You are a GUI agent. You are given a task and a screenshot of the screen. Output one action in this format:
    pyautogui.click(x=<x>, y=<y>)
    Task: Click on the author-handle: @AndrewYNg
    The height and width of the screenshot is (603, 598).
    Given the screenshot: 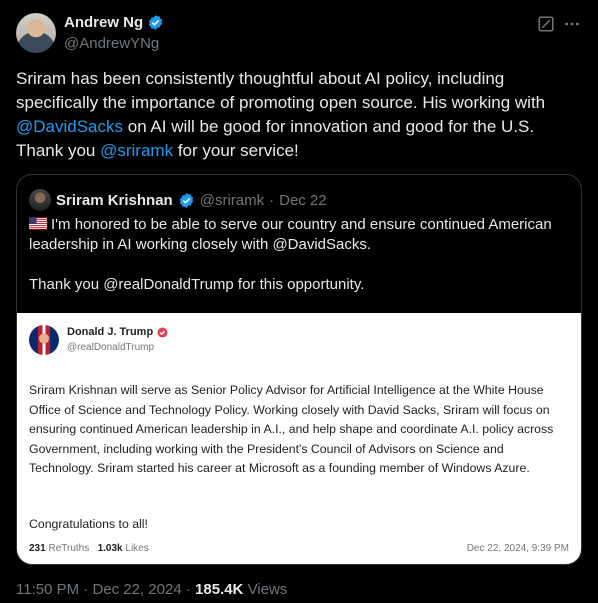 What is the action you would take?
    pyautogui.click(x=111, y=43)
    